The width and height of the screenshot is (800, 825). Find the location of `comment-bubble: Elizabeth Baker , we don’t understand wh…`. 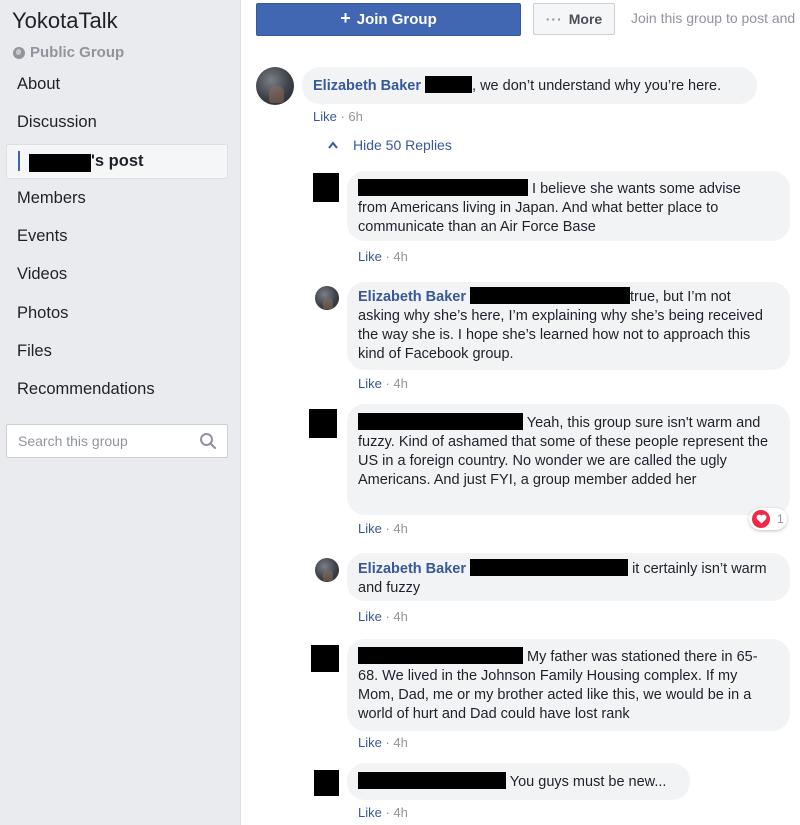

comment-bubble: Elizabeth Baker , we don’t understand wh… is located at coordinates (529, 85).